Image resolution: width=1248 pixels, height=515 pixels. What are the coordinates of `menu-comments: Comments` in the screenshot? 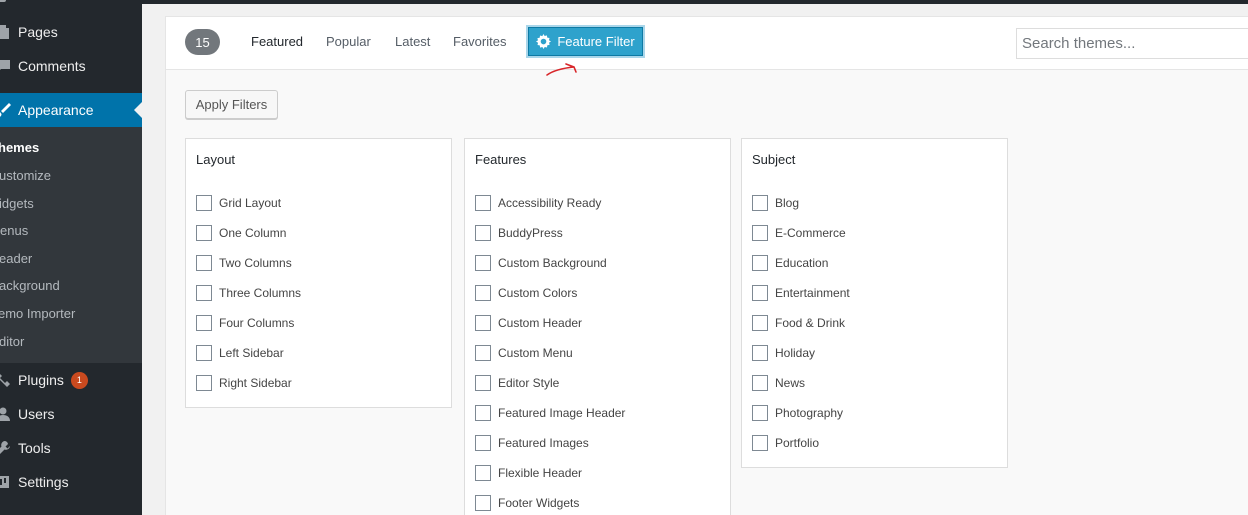 It's located at (71, 66).